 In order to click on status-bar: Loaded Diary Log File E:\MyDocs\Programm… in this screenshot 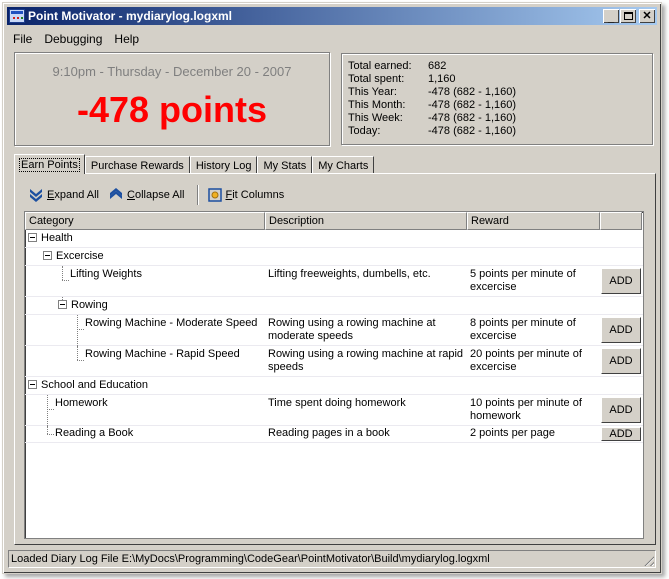, I will do `click(332, 559)`.